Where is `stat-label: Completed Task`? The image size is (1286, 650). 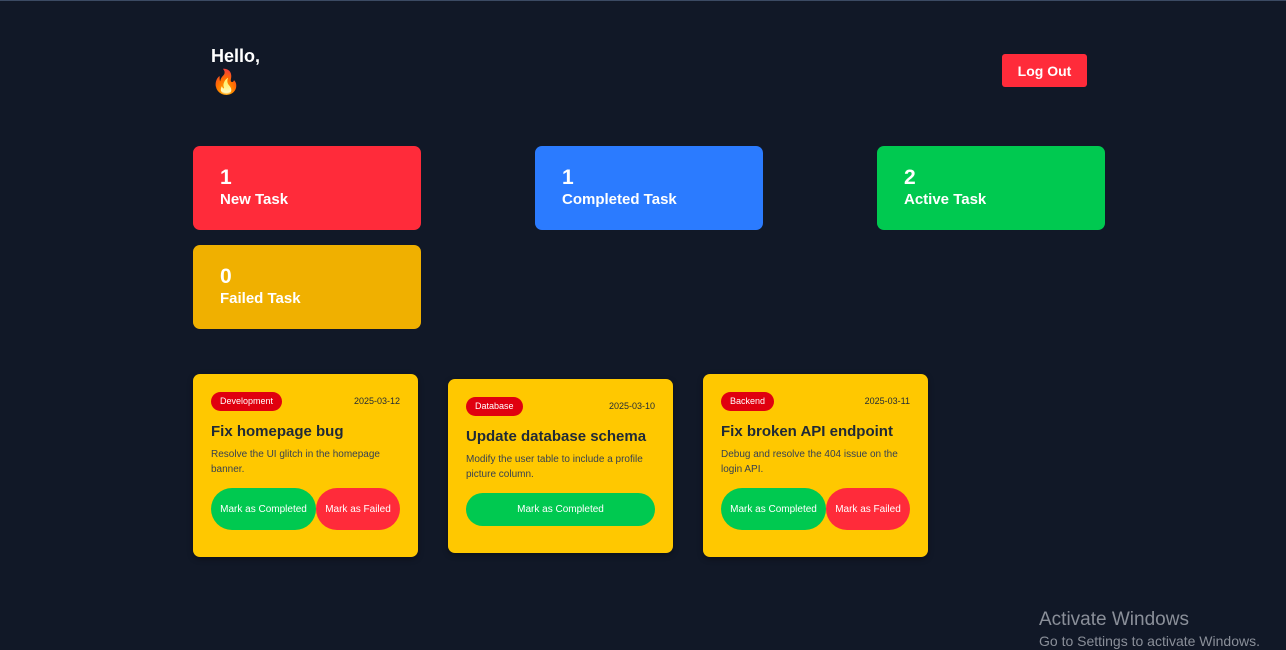
stat-label: Completed Task is located at coordinates (619, 199).